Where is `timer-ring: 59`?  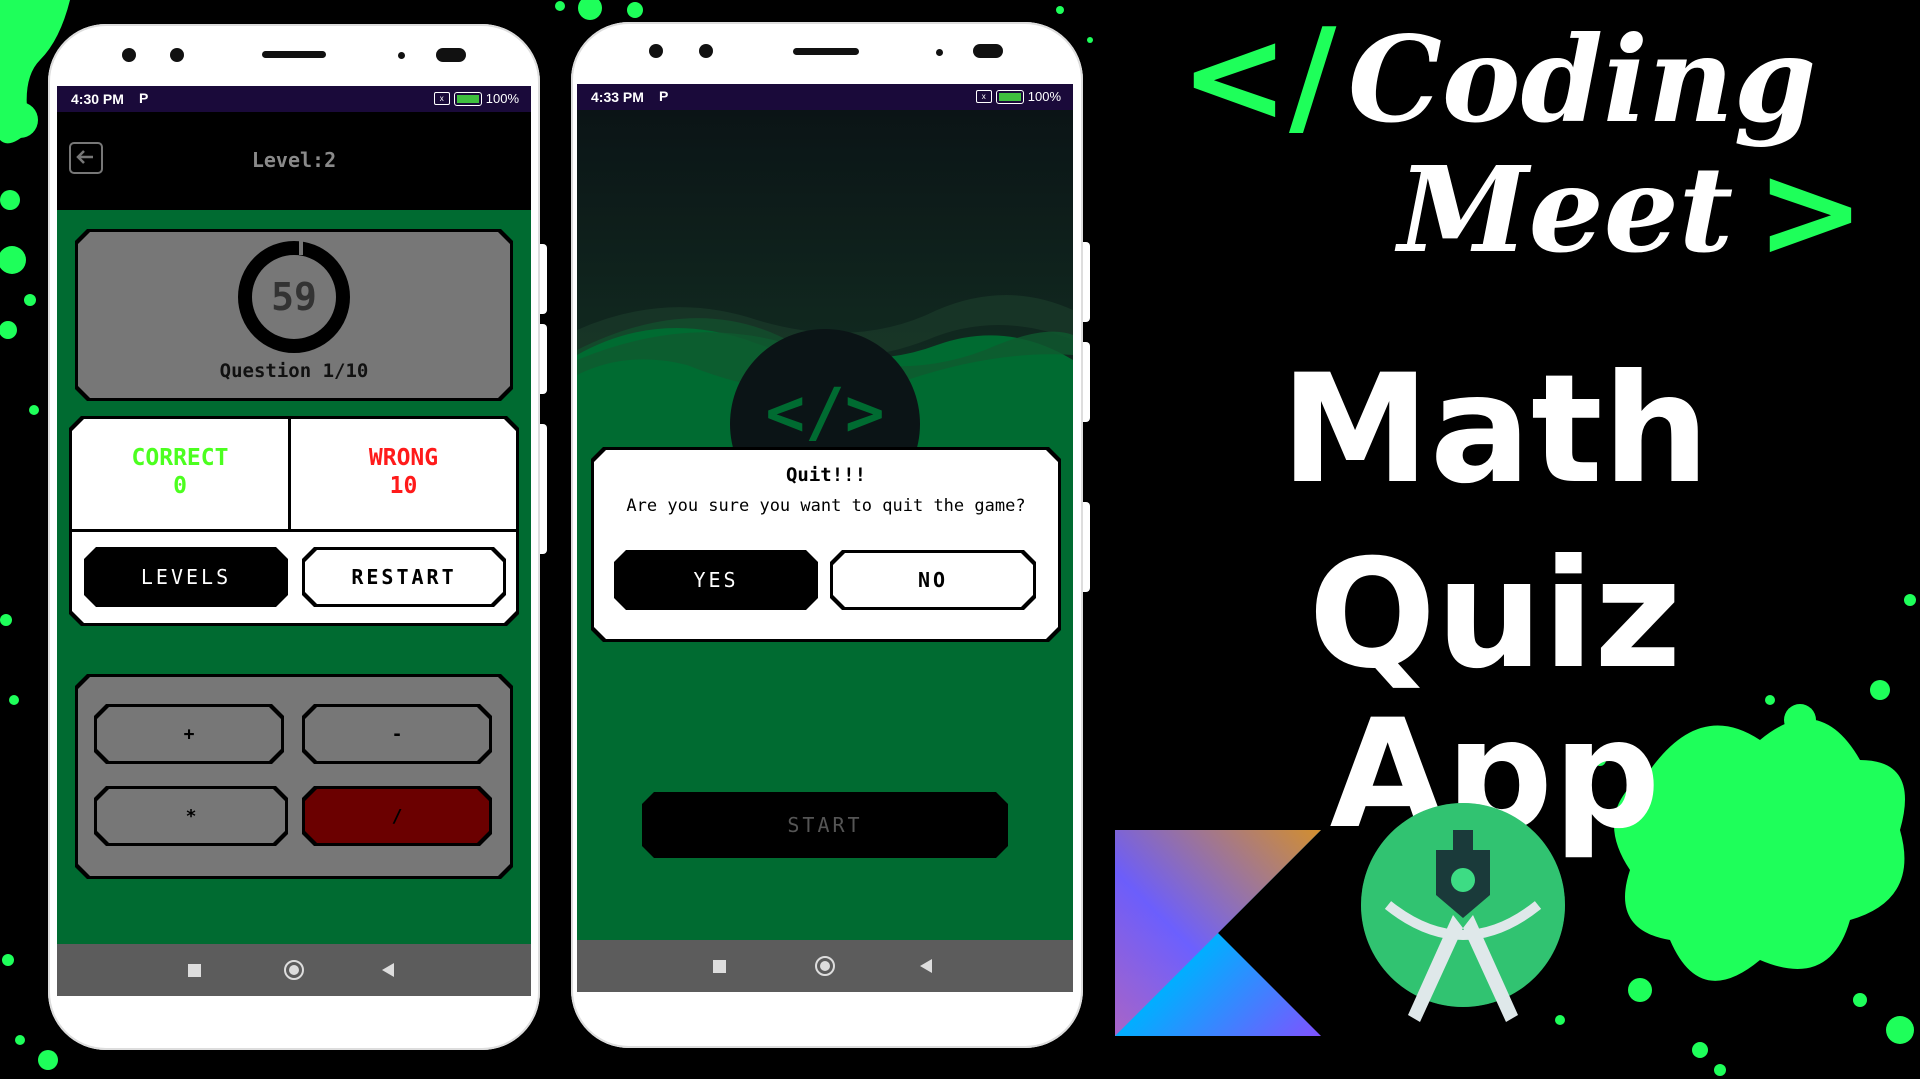 timer-ring: 59 is located at coordinates (294, 297).